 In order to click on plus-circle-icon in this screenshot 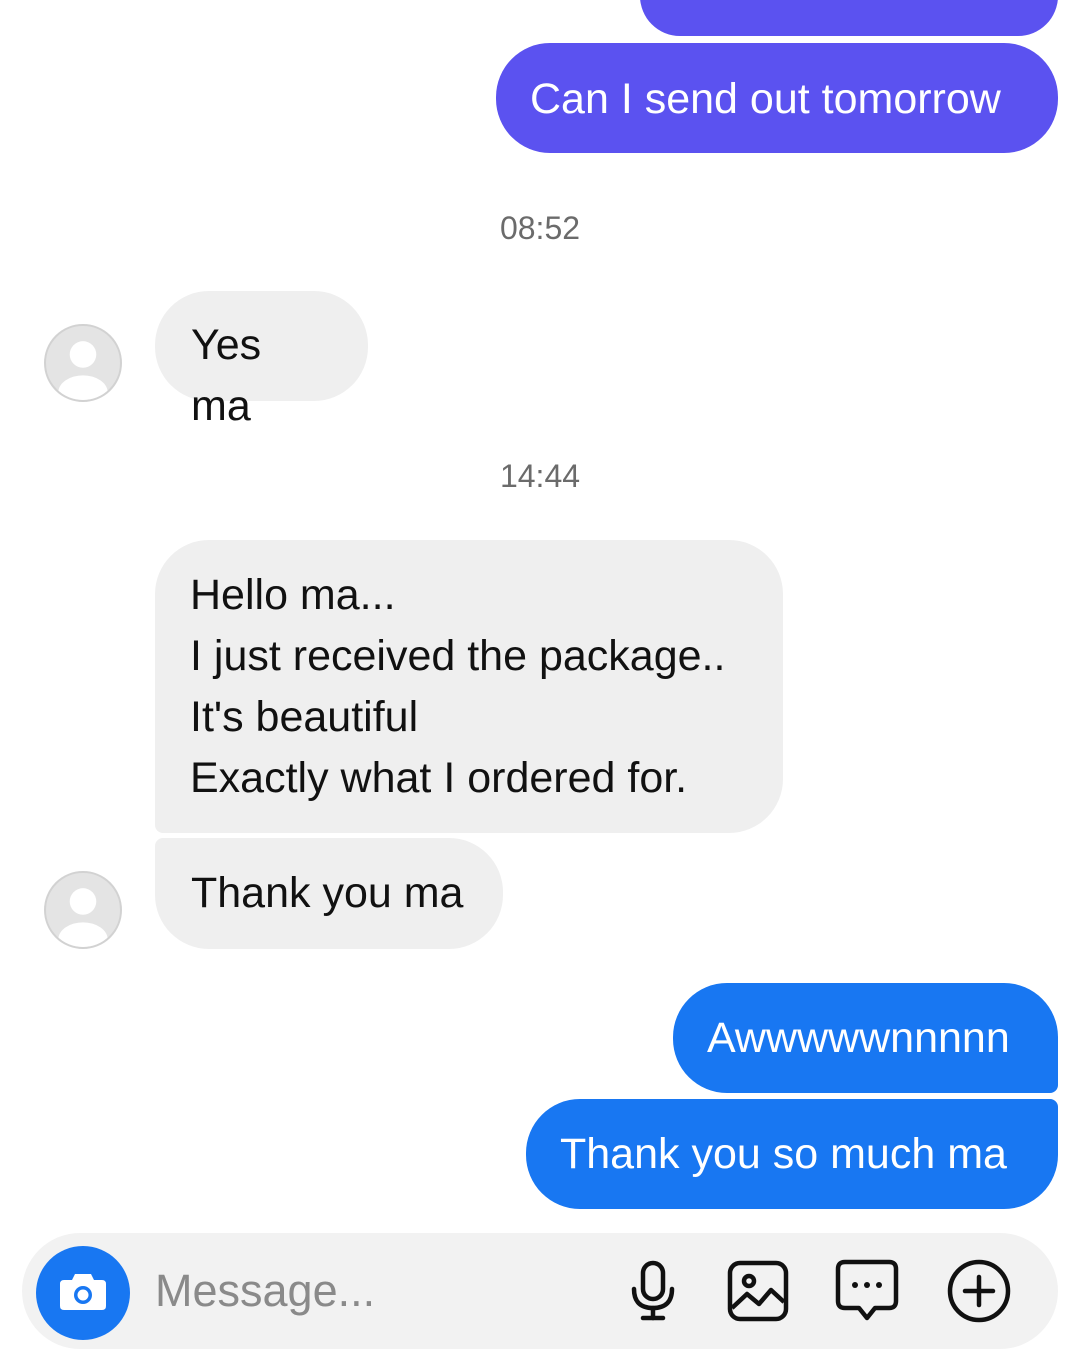, I will do `click(979, 1293)`.